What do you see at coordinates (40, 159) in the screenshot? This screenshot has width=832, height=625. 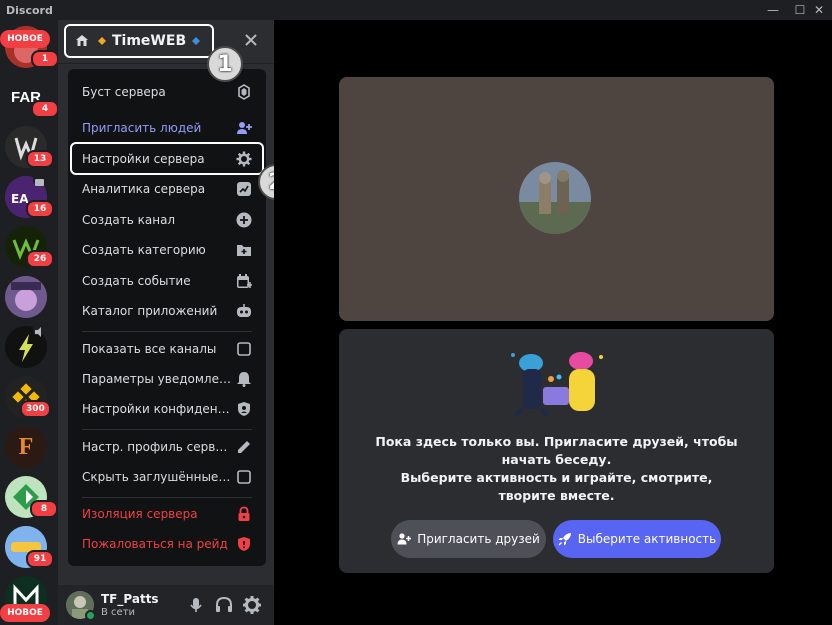 I see `unread-badge: 13` at bounding box center [40, 159].